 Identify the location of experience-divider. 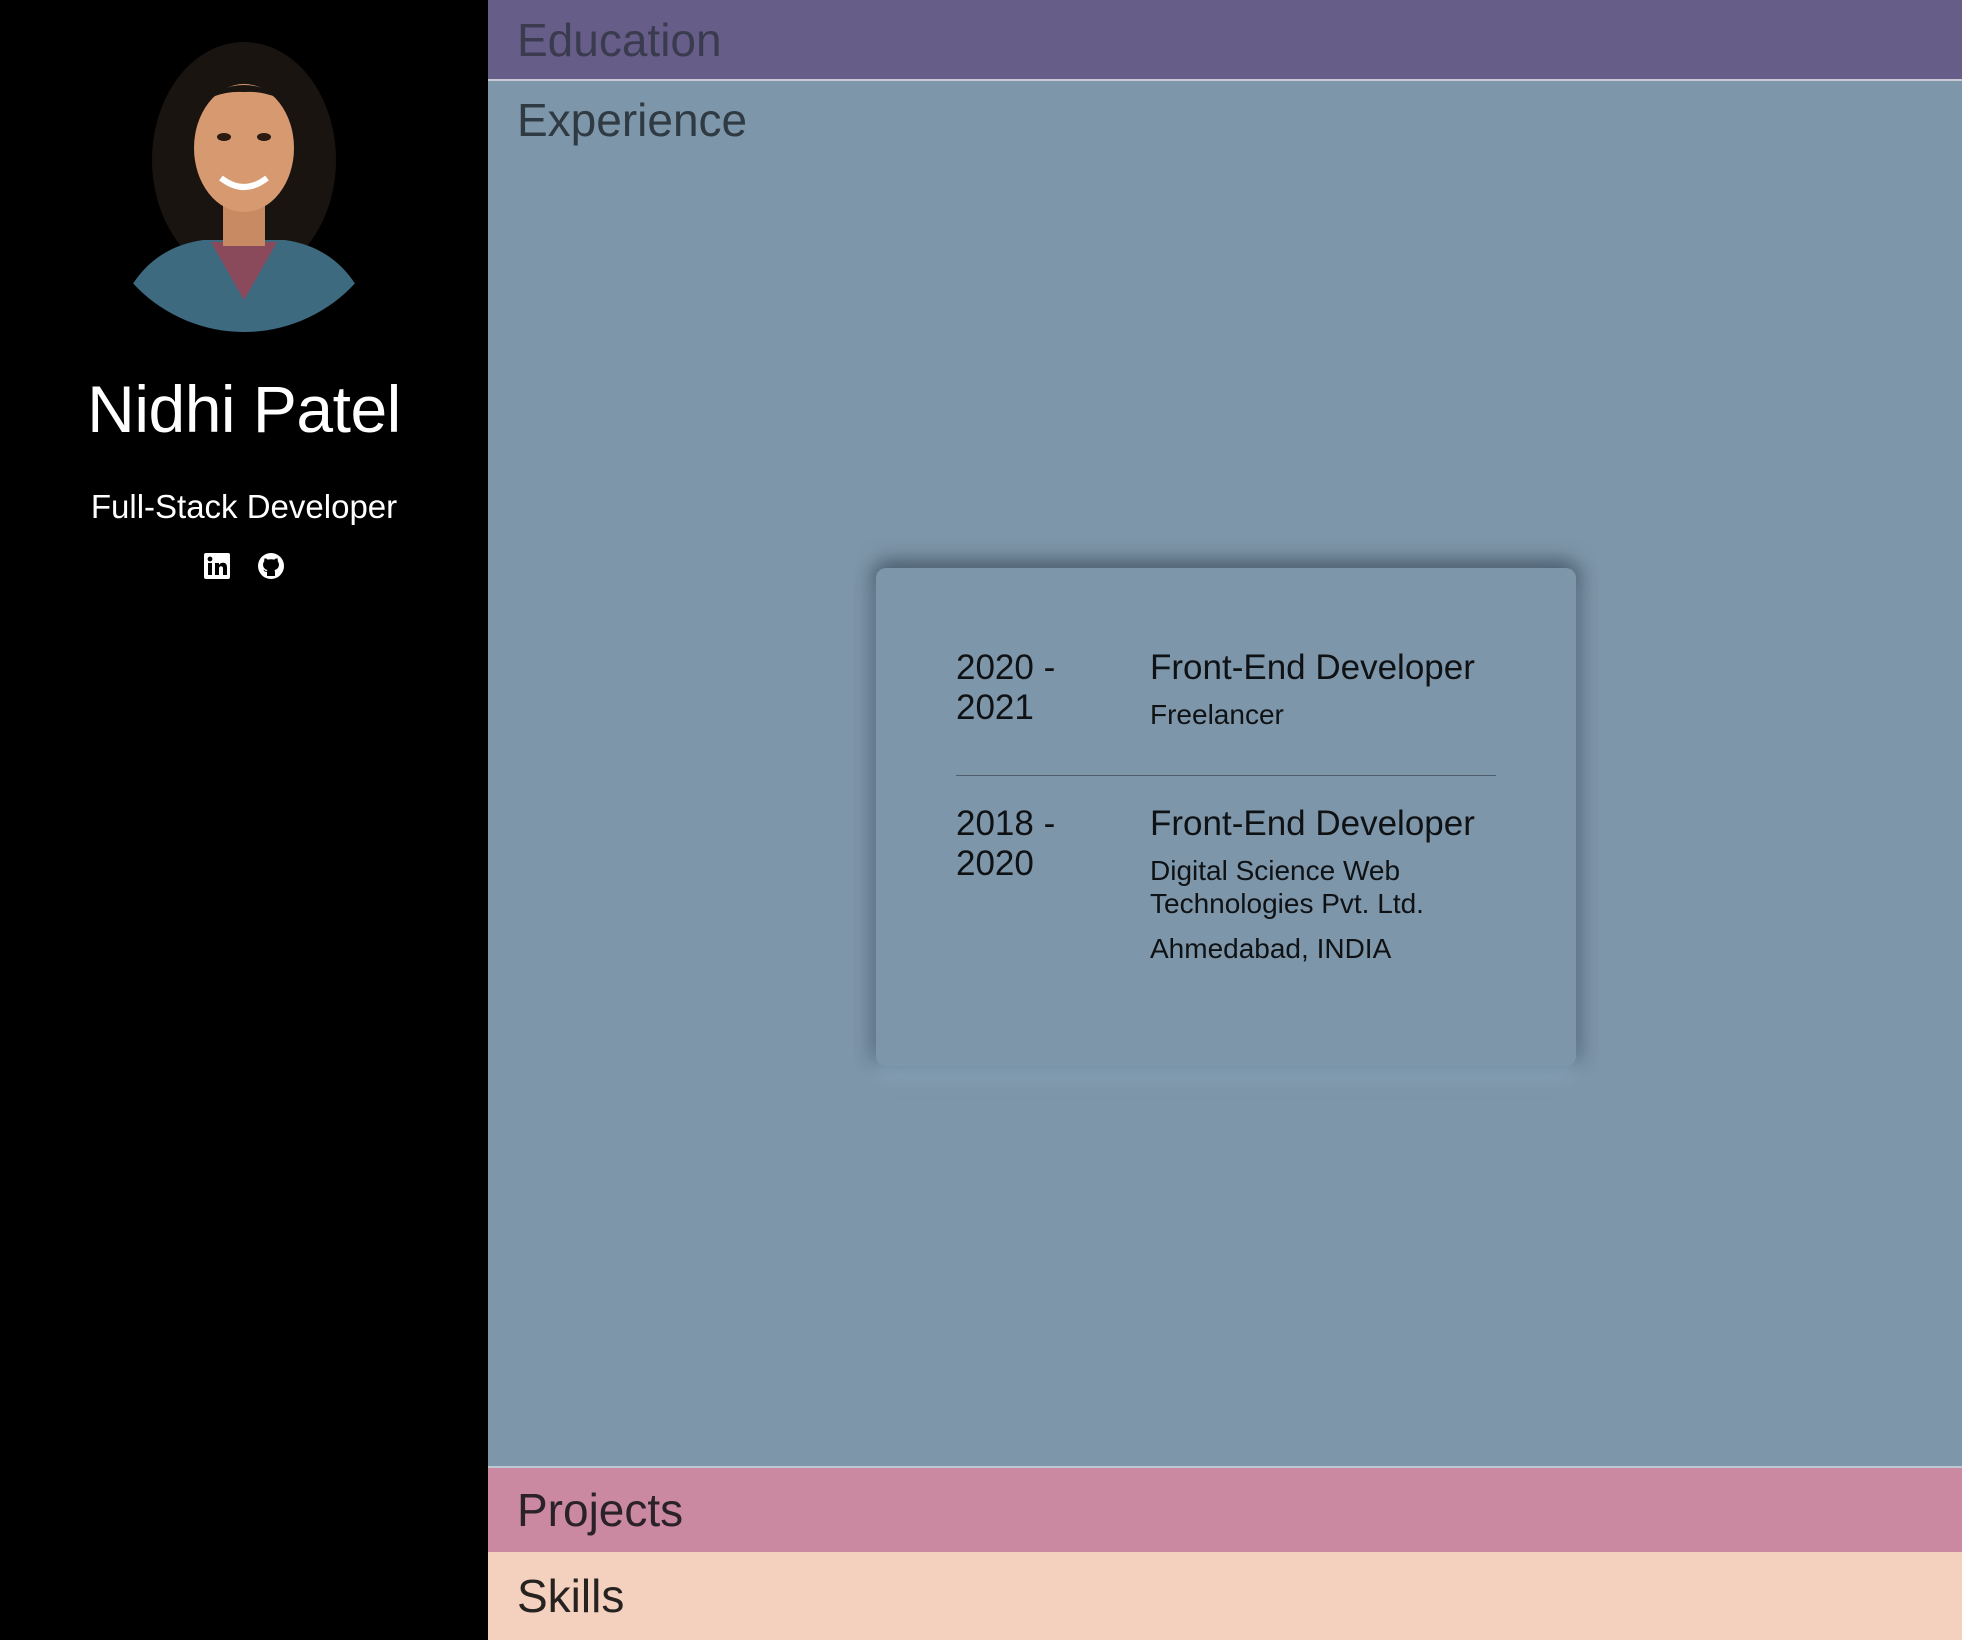
(1226, 775).